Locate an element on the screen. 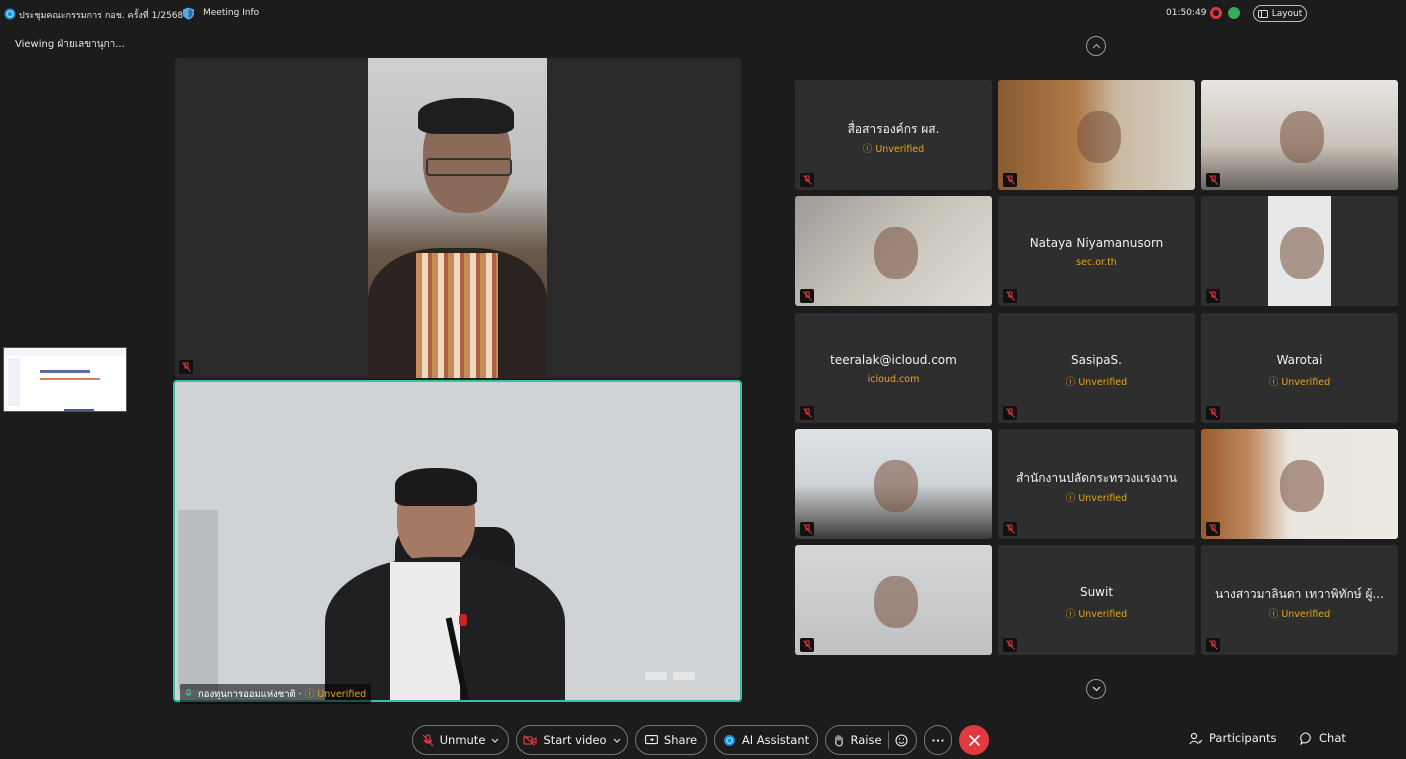 This screenshot has height=759, width=1406. close-icon is located at coordinates (974, 740).